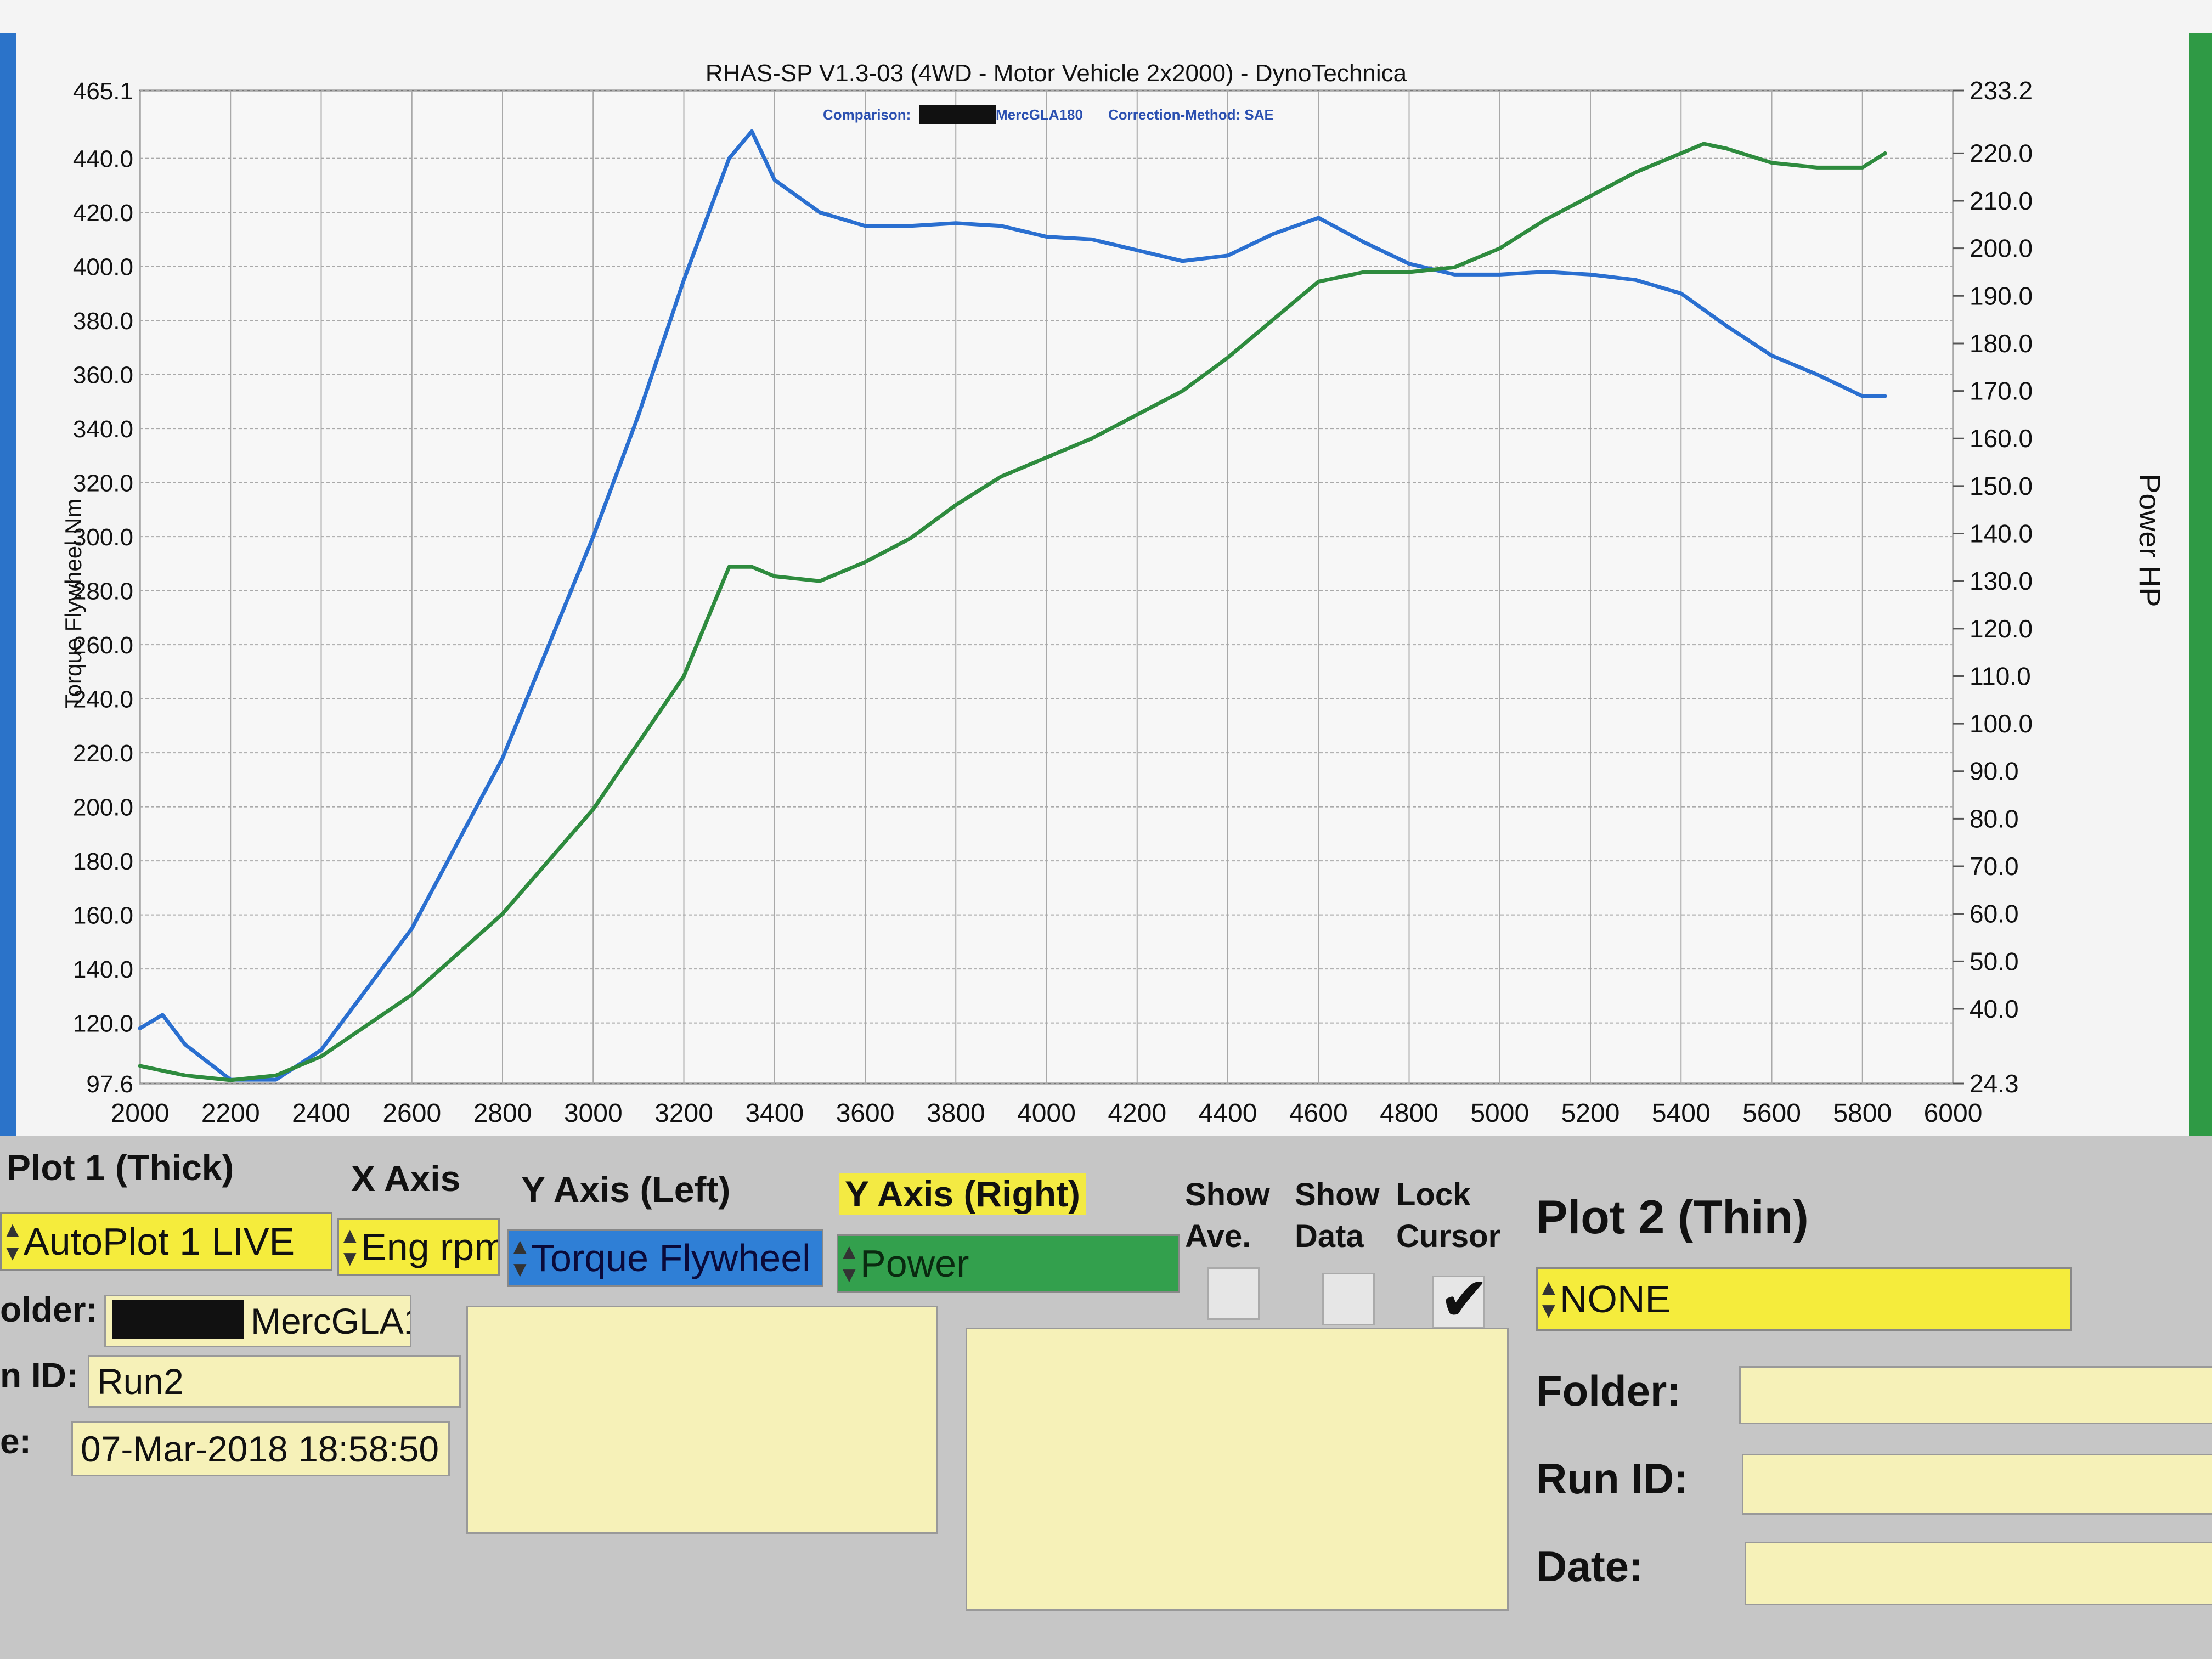 The height and width of the screenshot is (1659, 2212). Describe the element at coordinates (1975, 1395) in the screenshot. I see `plot2-folder-field` at that location.